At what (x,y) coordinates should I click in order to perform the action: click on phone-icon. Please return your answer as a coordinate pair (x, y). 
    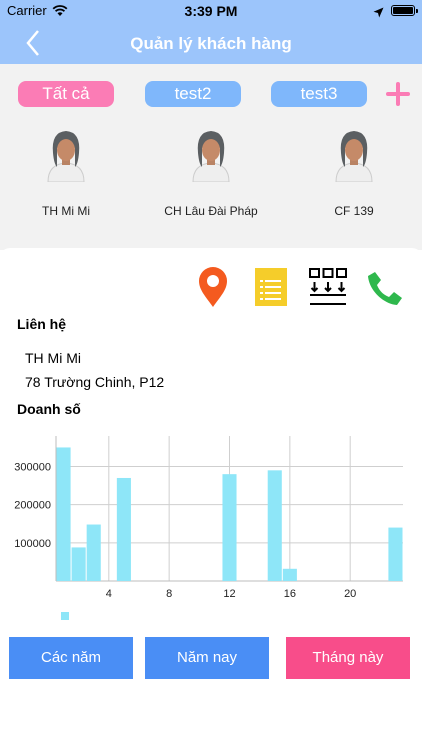
    Looking at the image, I should click on (385, 288).